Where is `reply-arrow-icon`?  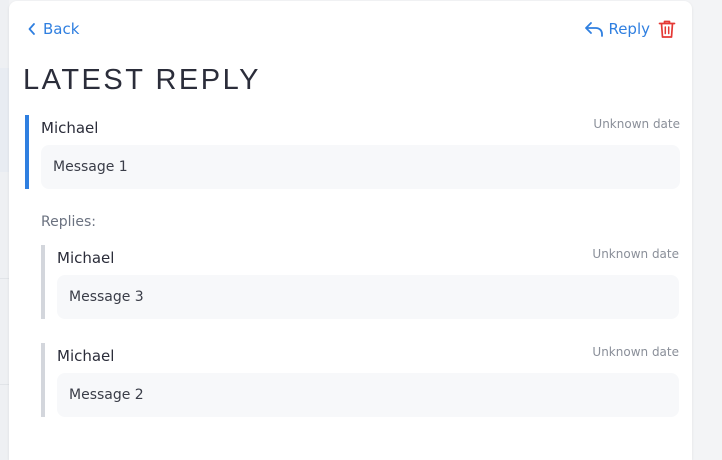 reply-arrow-icon is located at coordinates (594, 29).